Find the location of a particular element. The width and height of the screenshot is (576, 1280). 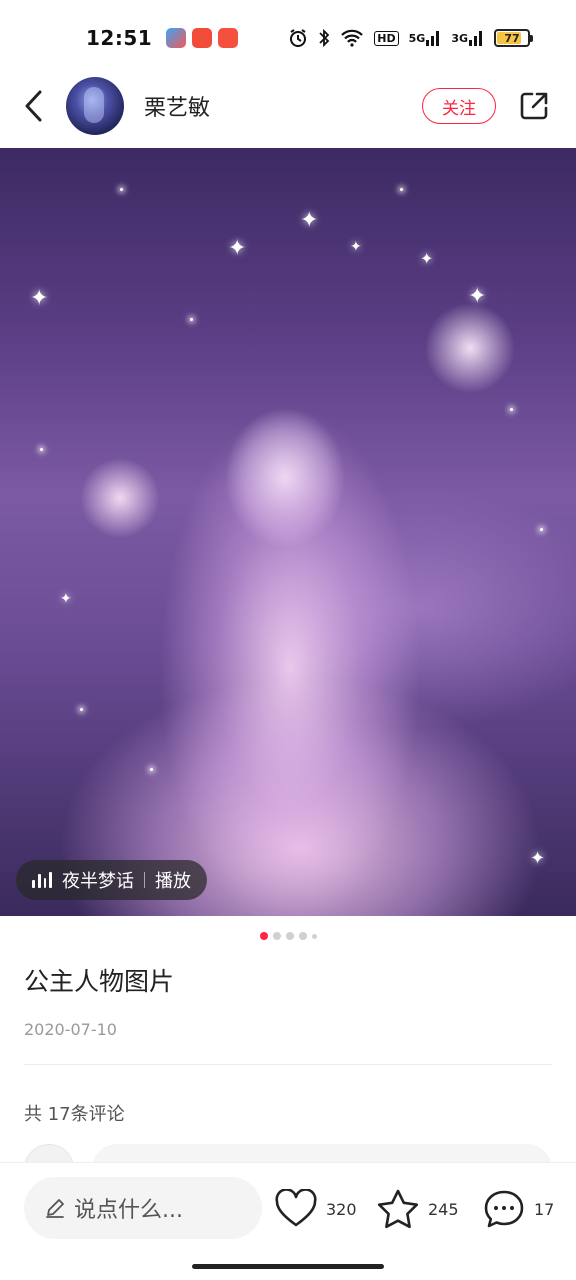

like-button: 320 is located at coordinates (315, 1209).